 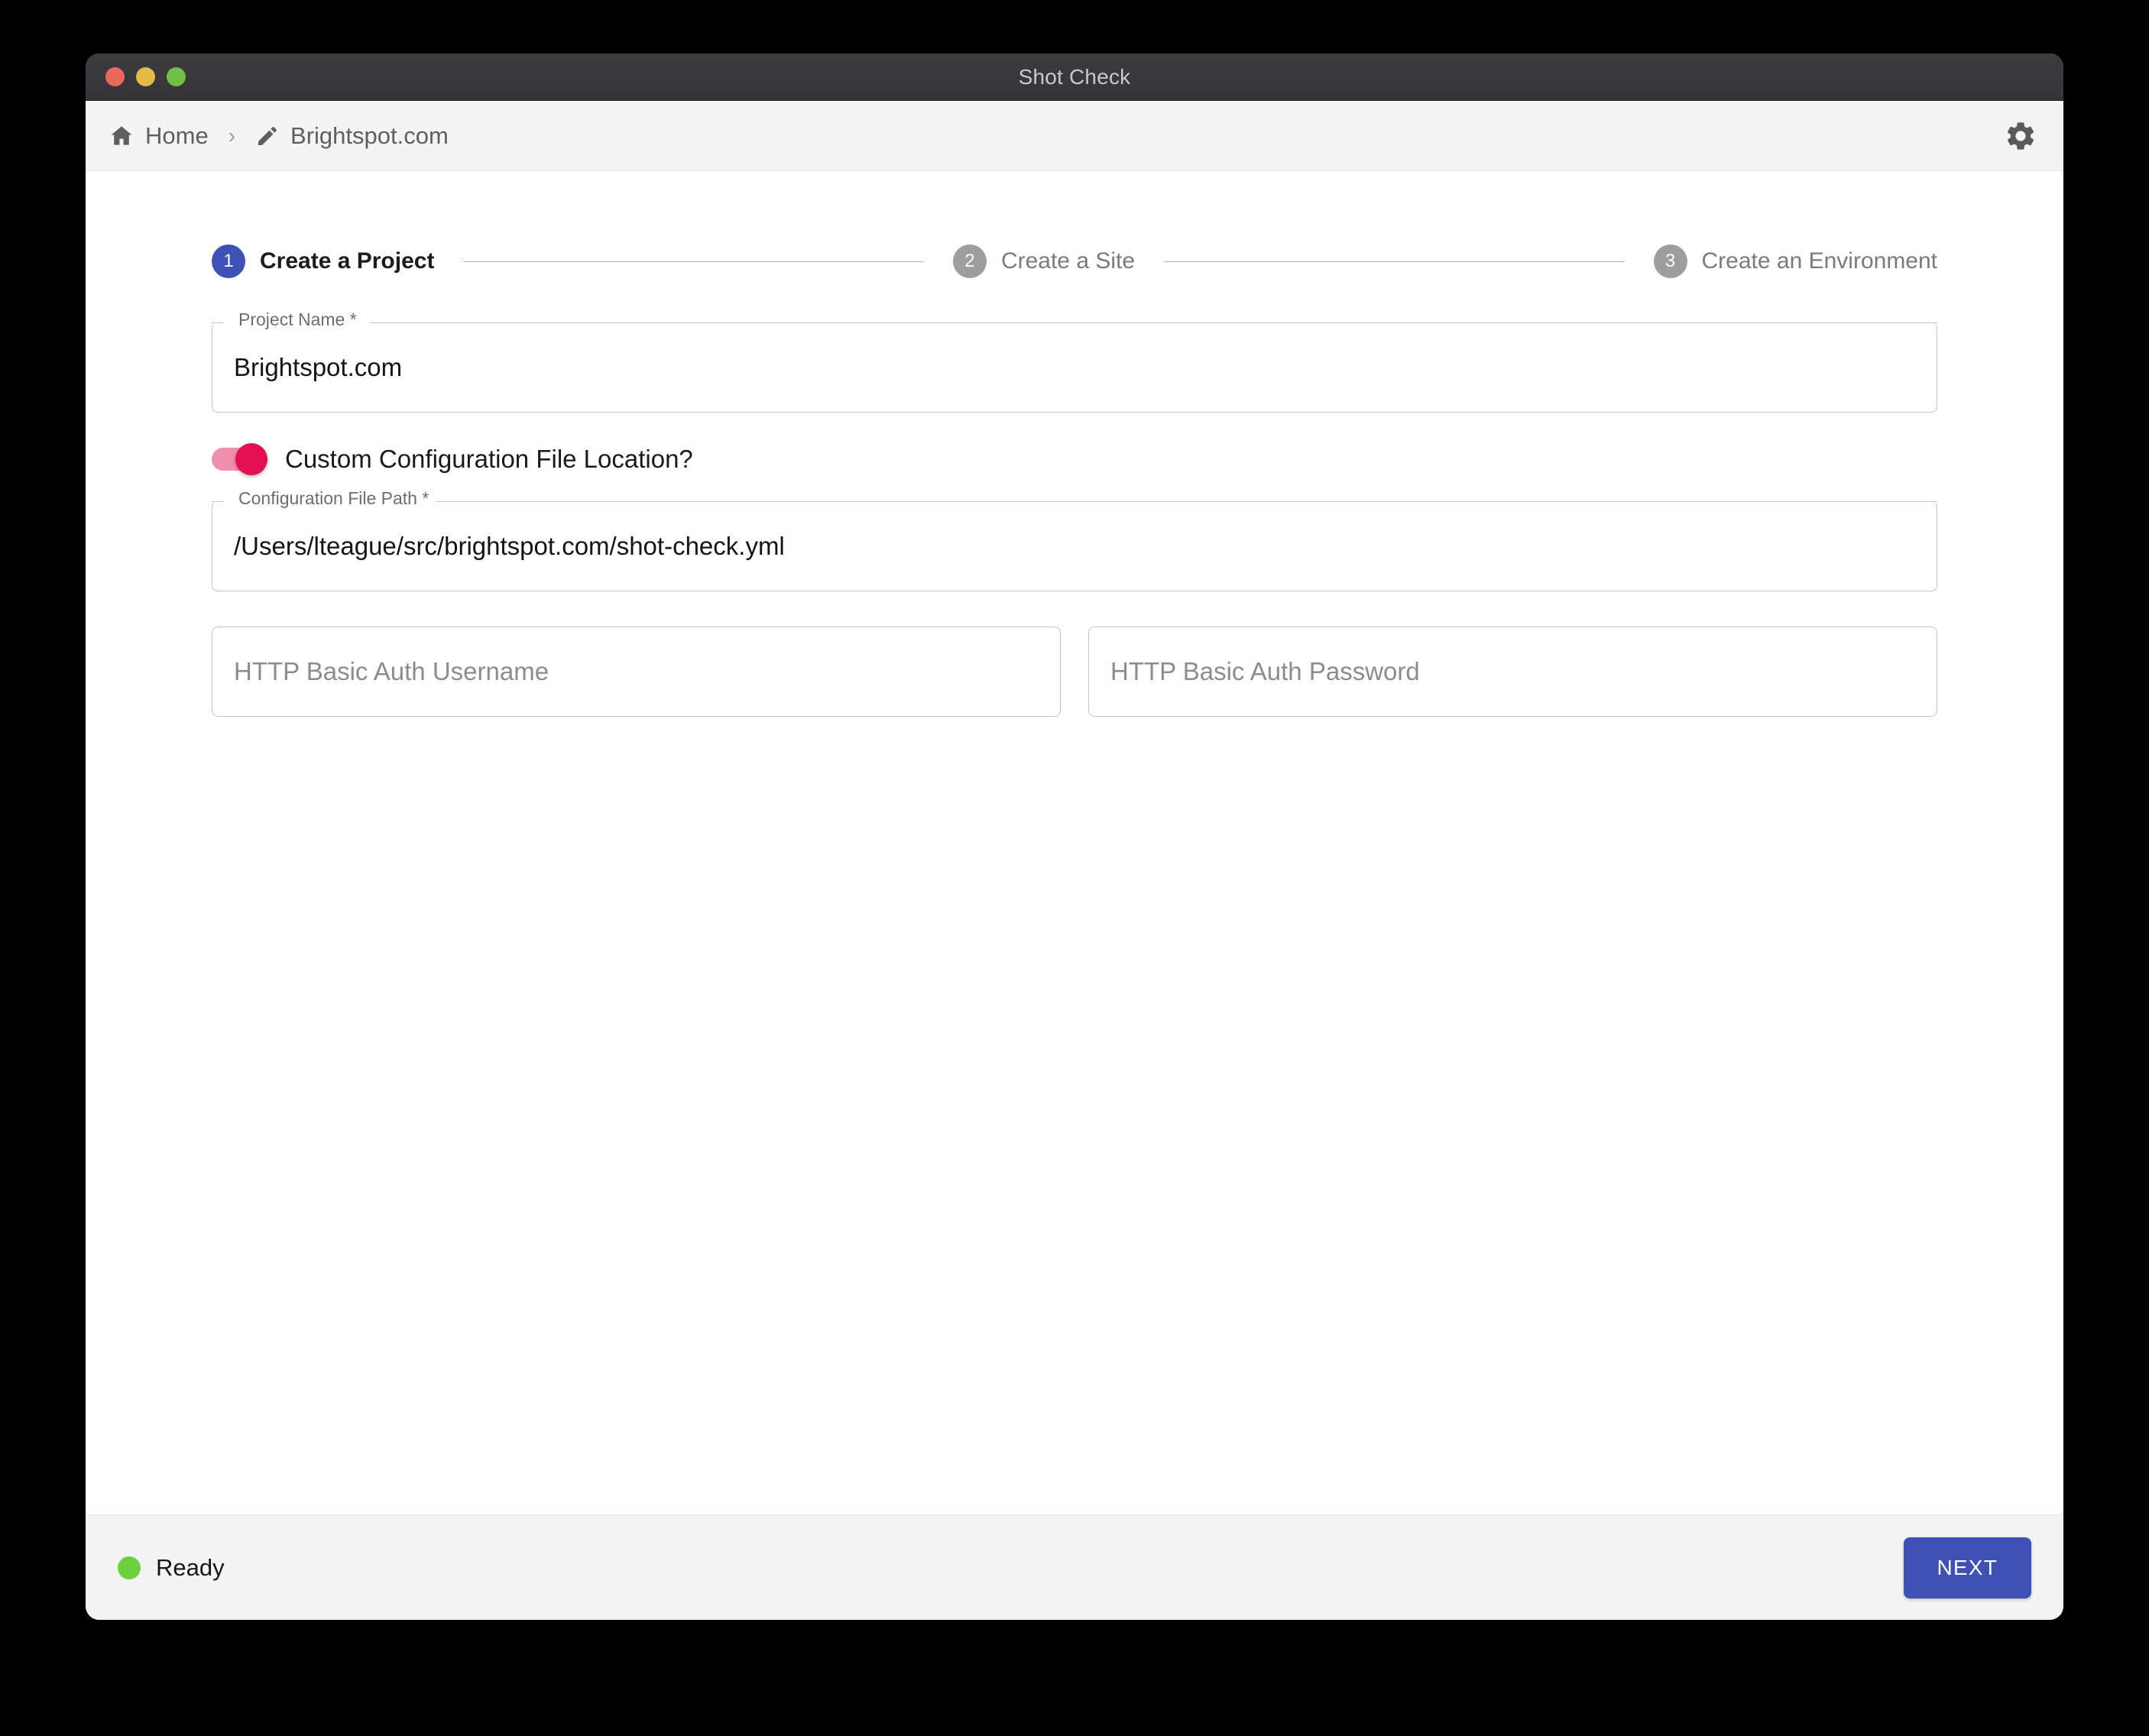 What do you see at coordinates (190, 1567) in the screenshot?
I see `status-label: Ready` at bounding box center [190, 1567].